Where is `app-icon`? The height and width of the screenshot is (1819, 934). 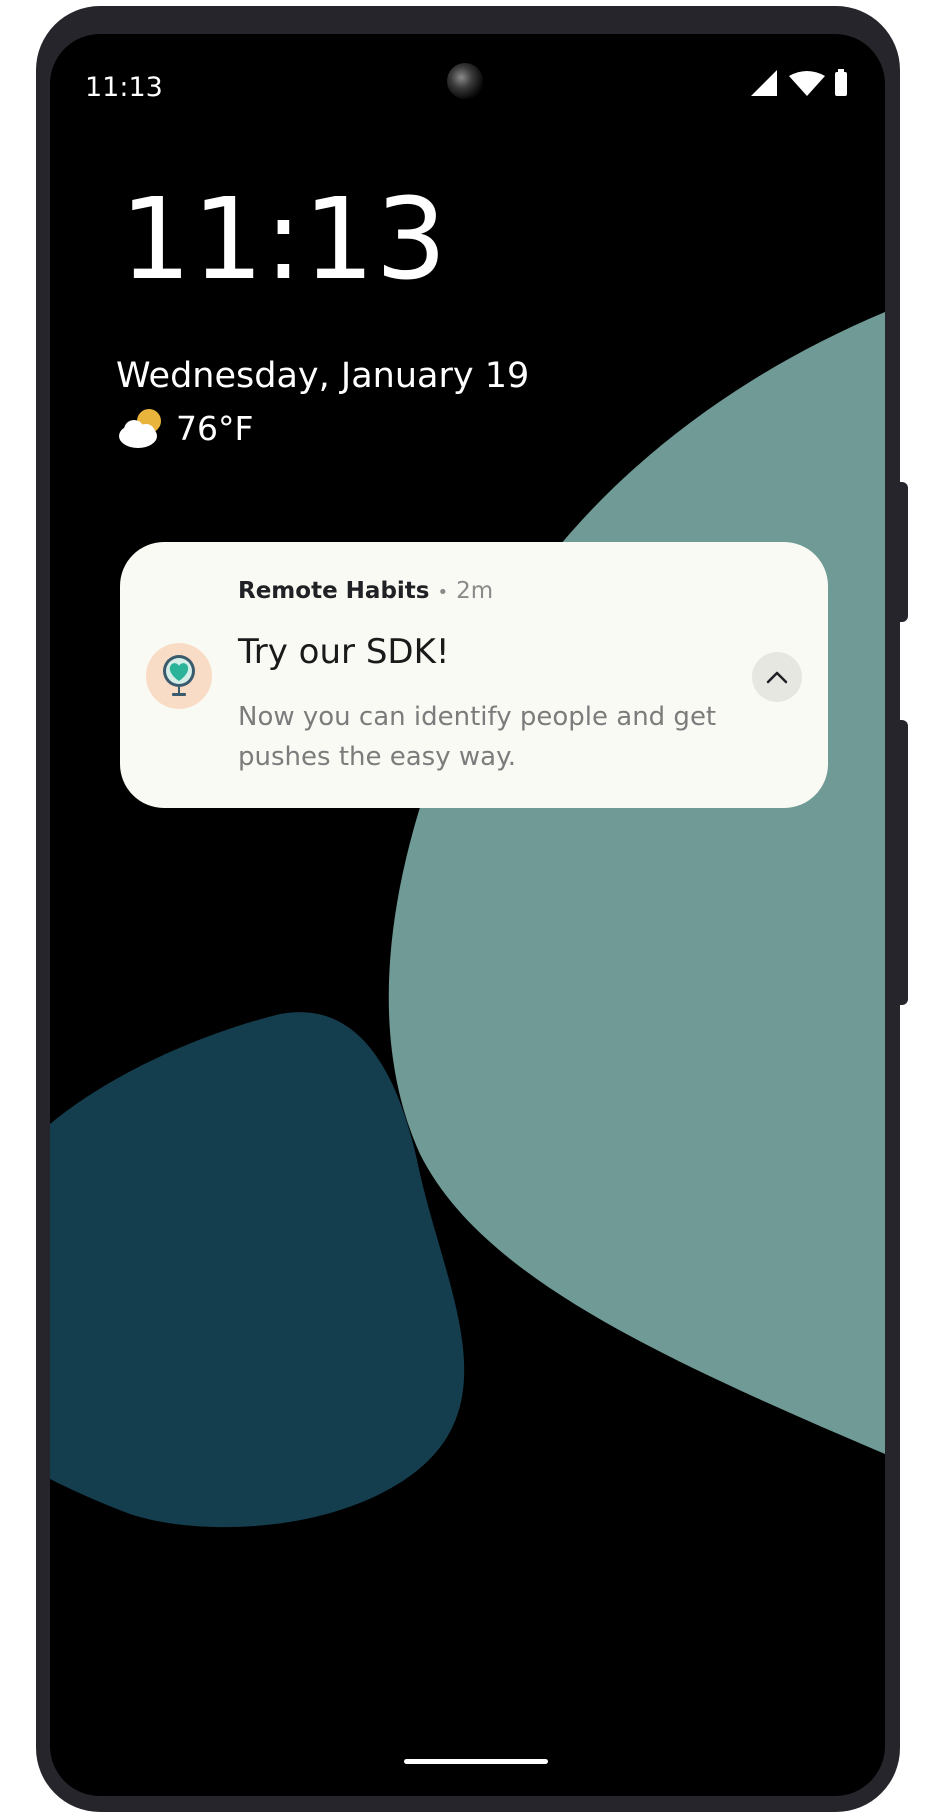
app-icon is located at coordinates (179, 676).